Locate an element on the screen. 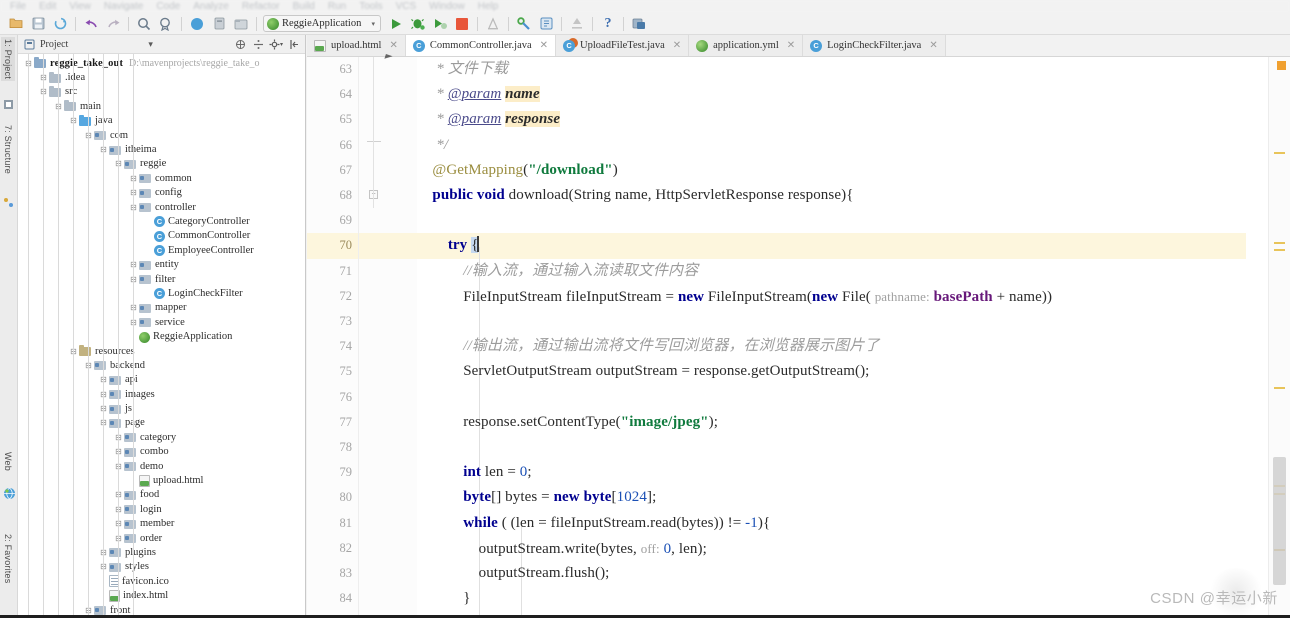 The height and width of the screenshot is (618, 1290). tree-node-service: ⊞service is located at coordinates (161, 322).